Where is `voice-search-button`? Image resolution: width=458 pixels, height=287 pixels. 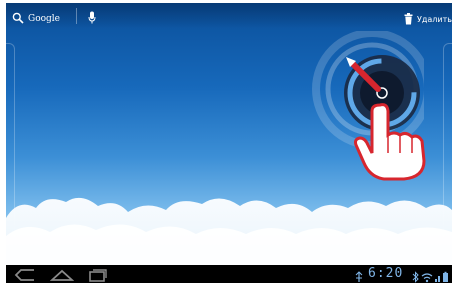
voice-search-button is located at coordinates (92, 18).